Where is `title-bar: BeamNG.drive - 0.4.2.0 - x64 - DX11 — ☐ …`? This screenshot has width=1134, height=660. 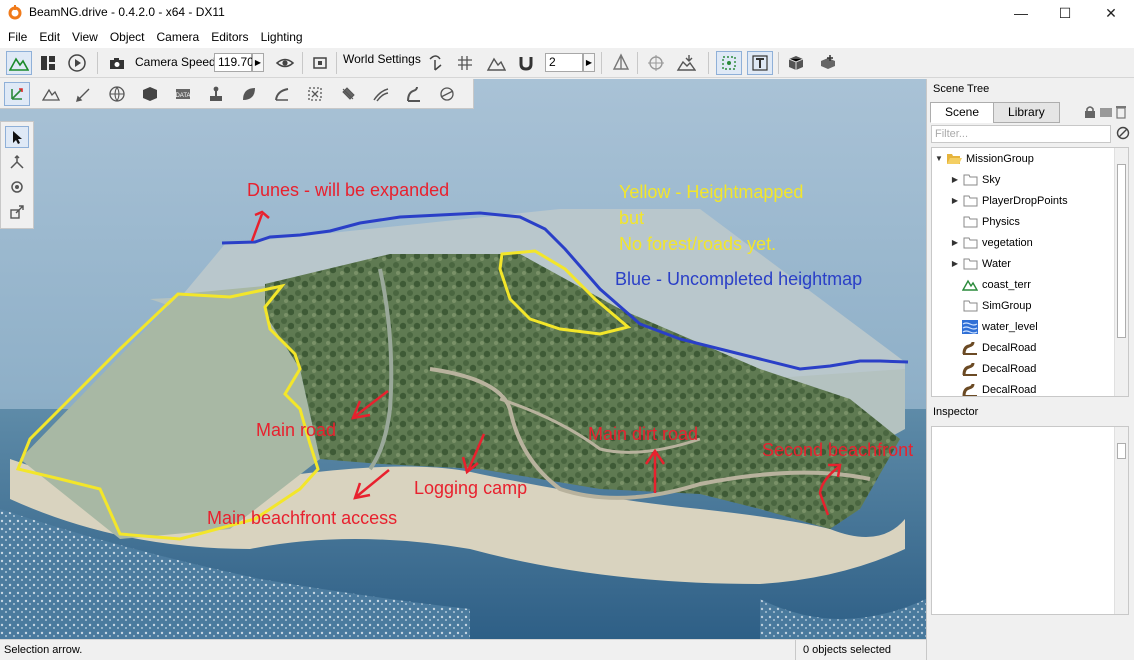
title-bar: BeamNG.drive - 0.4.2.0 - x64 - DX11 — ☐ … is located at coordinates (567, 13).